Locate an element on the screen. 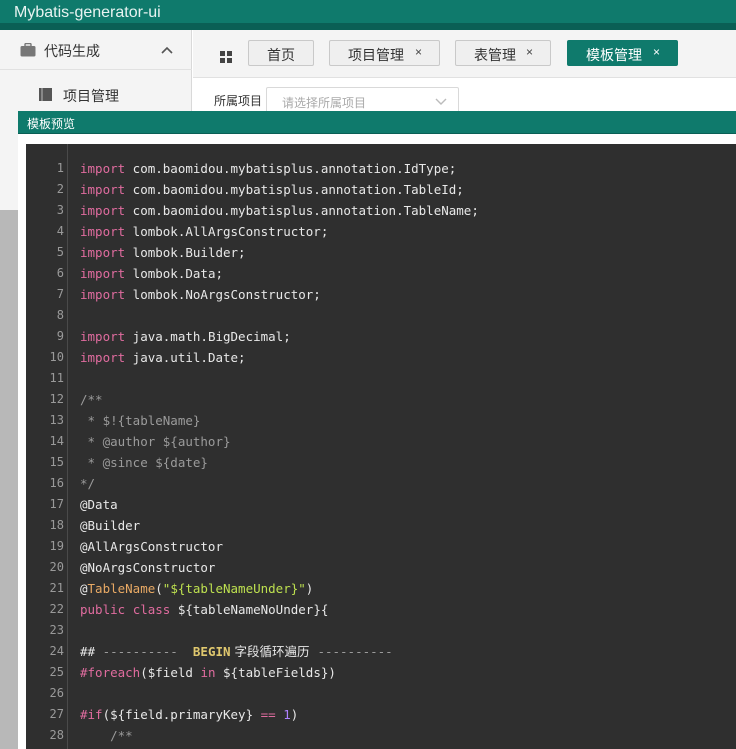 This screenshot has width=736, height=749. dialog-title-bar: 模板预览 is located at coordinates (377, 122).